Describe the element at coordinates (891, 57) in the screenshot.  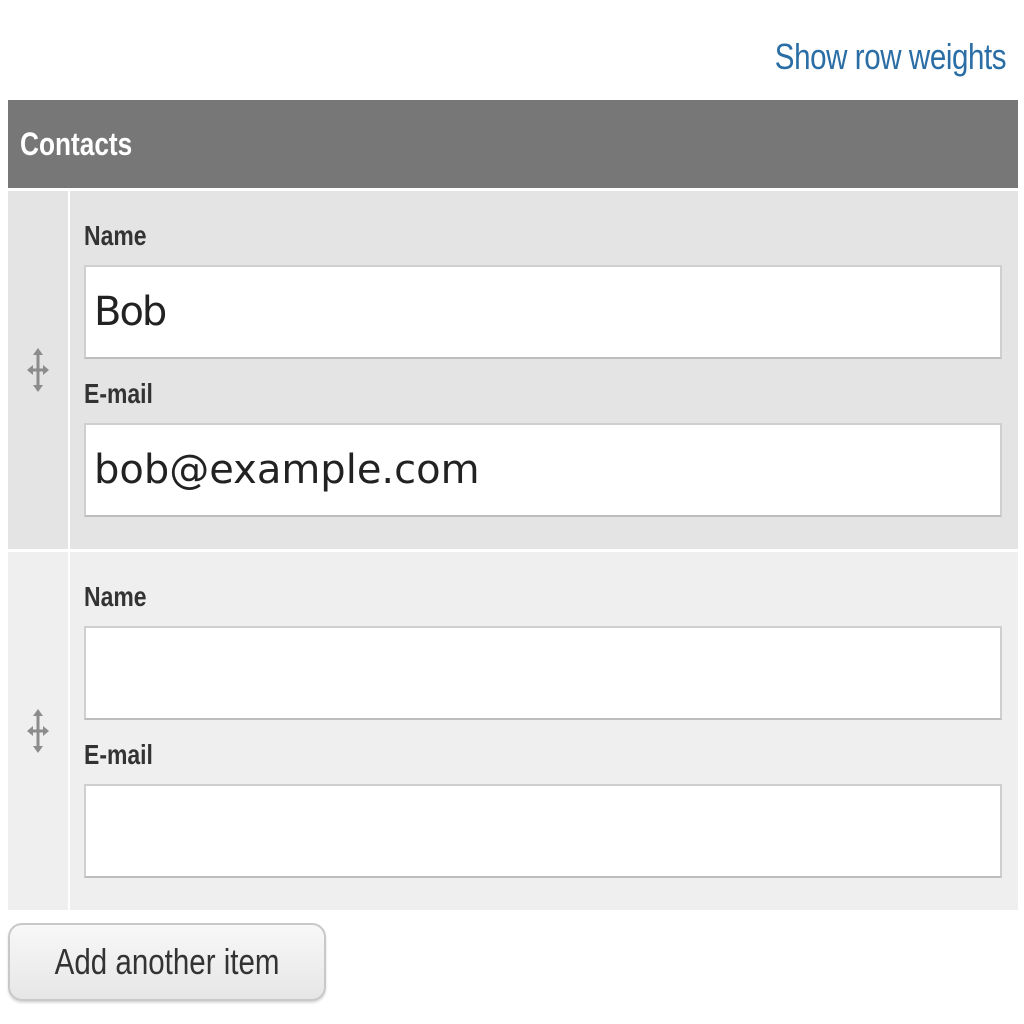
I see `show-row-weights-link: Show row weights` at that location.